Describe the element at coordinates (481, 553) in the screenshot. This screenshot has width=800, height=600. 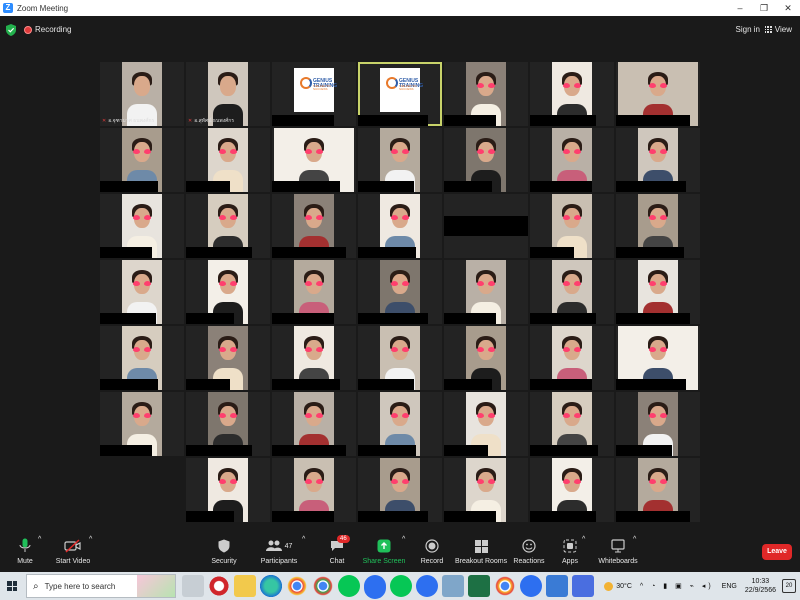
I see `breakout-rooms-button: Breakout Rooms` at that location.